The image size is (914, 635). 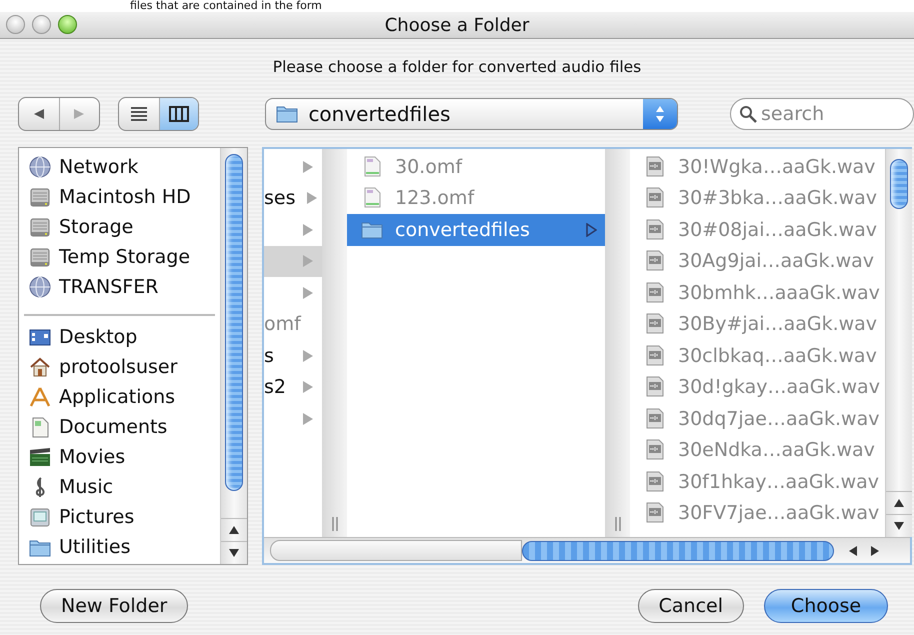 I want to click on picture-frame-icon, so click(x=40, y=517).